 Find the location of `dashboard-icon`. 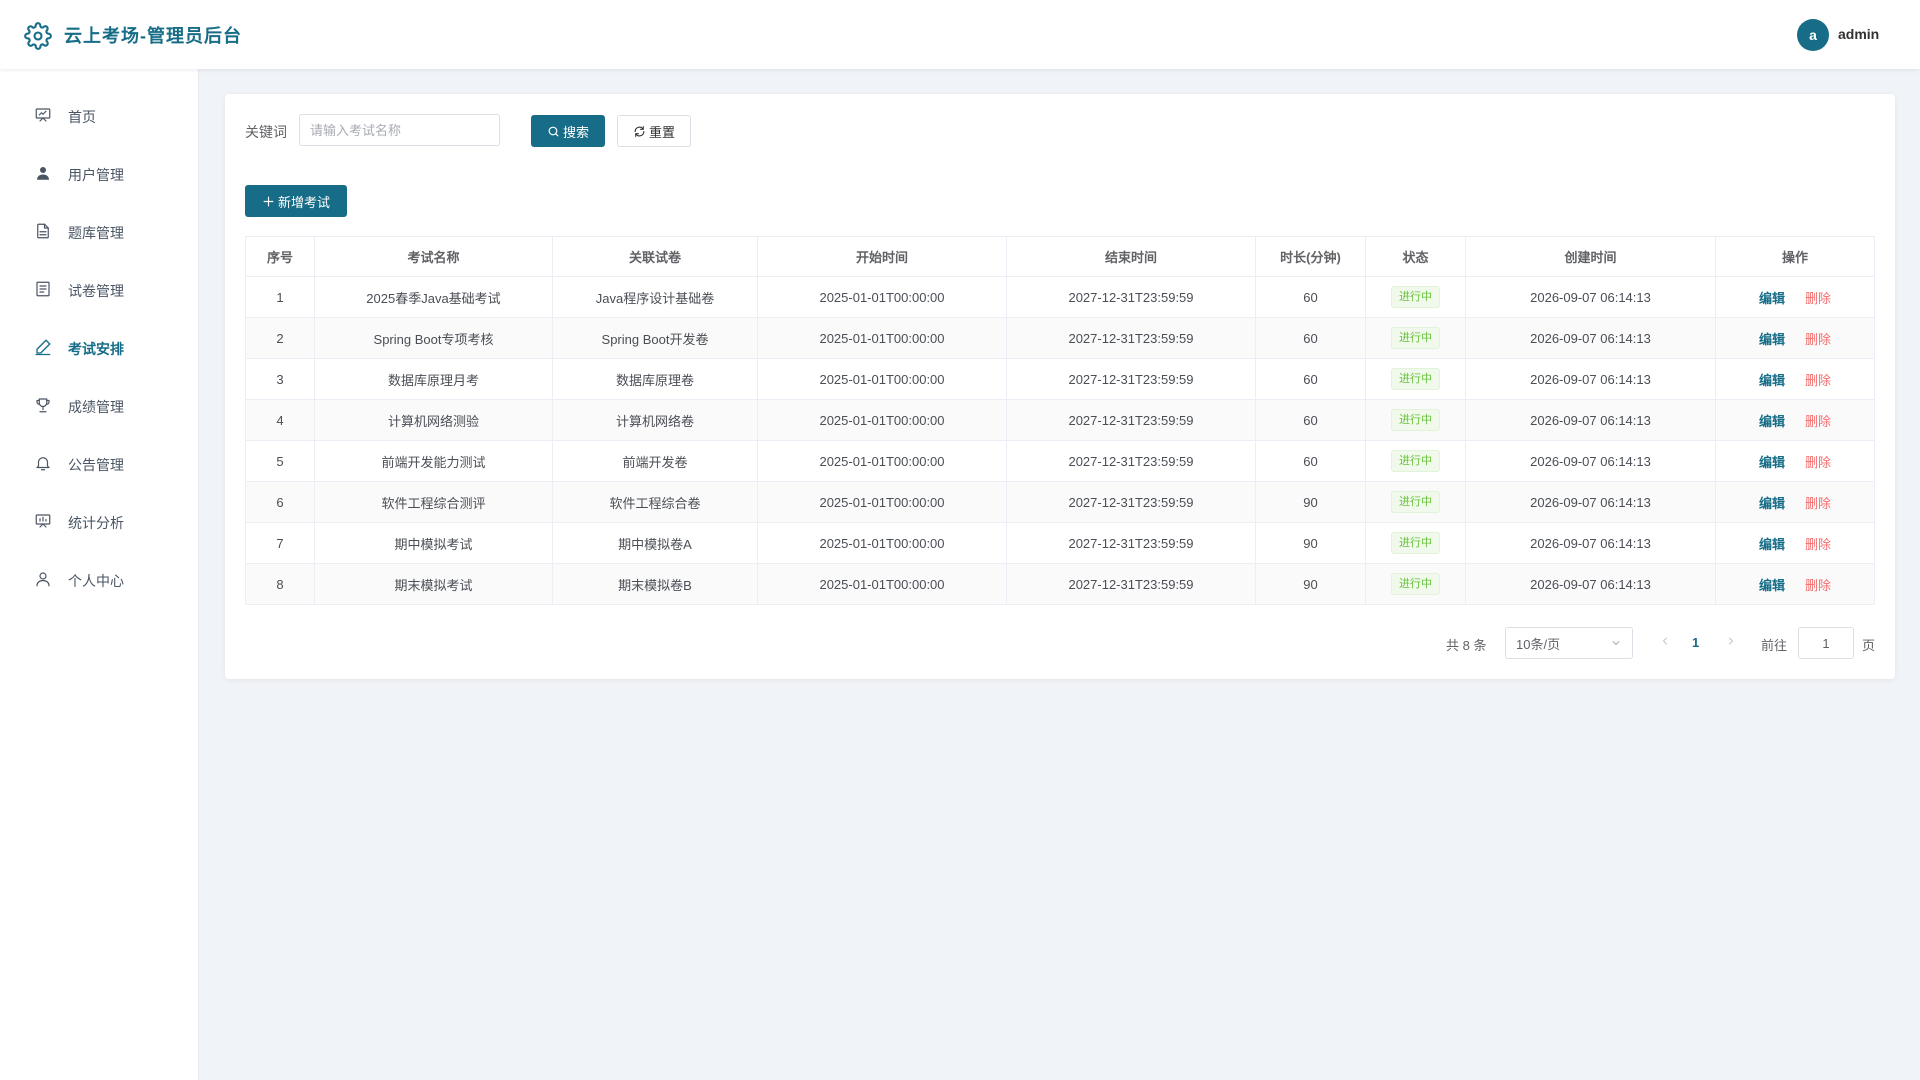

dashboard-icon is located at coordinates (43, 115).